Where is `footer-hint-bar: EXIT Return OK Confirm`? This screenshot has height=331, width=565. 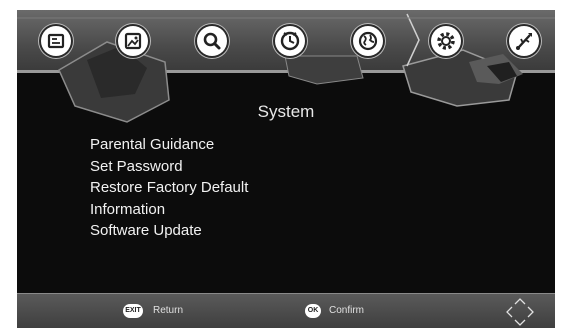
footer-hint-bar: EXIT Return OK Confirm is located at coordinates (286, 310).